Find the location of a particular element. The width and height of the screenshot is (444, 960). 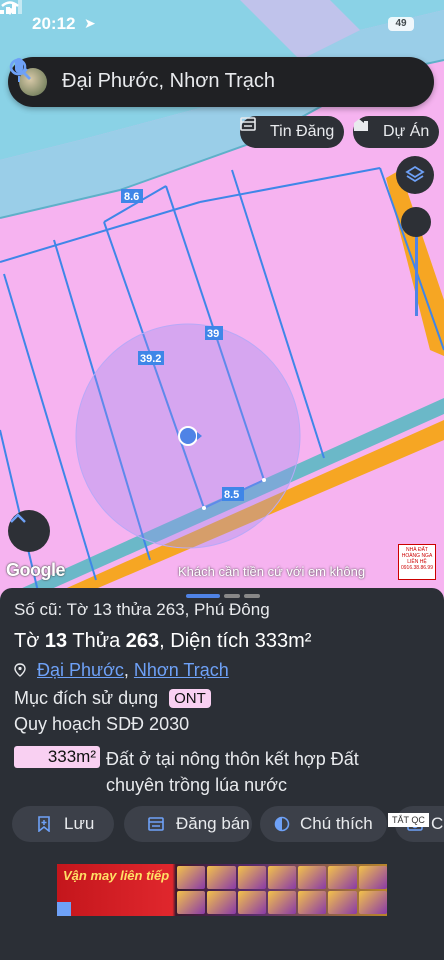

plan-area-badge: 333m² is located at coordinates (57, 757).